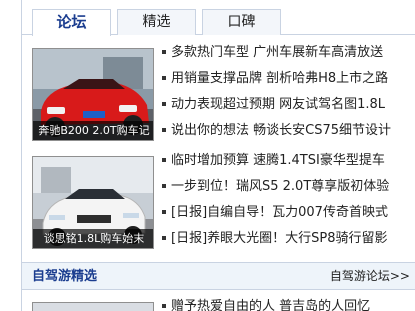 This screenshot has height=311, width=415. I want to click on list-item: 用销量支撑品牌 剖析哈弗H8上市之路, so click(287, 79).